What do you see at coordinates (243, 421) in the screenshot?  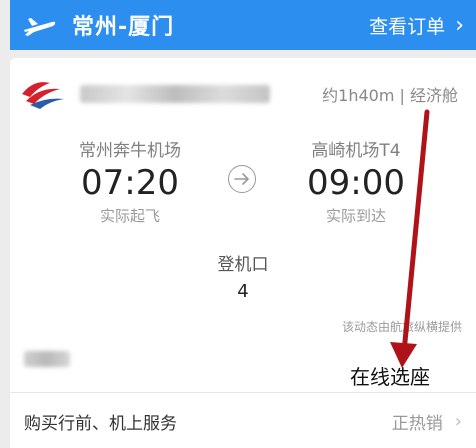 I see `purchase-services-row: 购买行前、机上服务 正热销 ›` at bounding box center [243, 421].